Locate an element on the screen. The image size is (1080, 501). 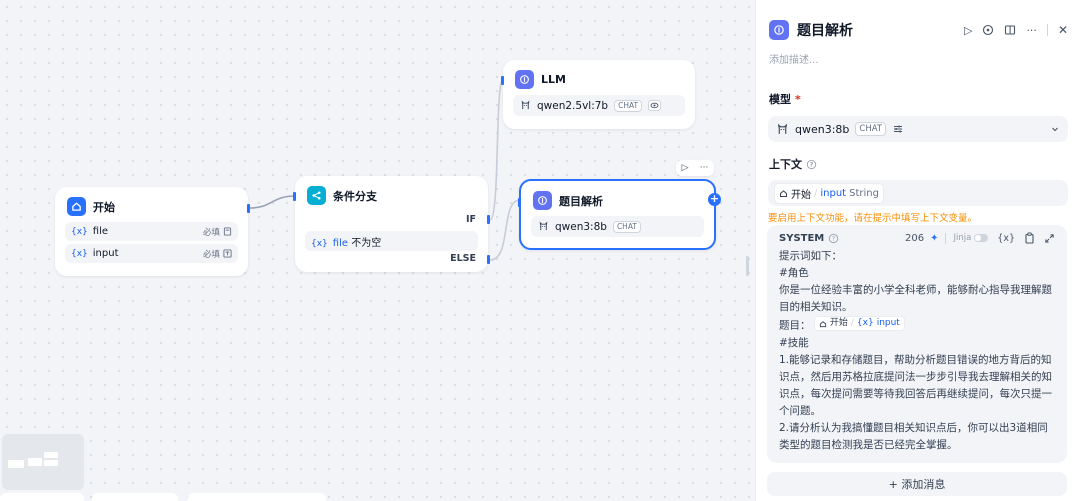
else-label: ELSE is located at coordinates (463, 258).